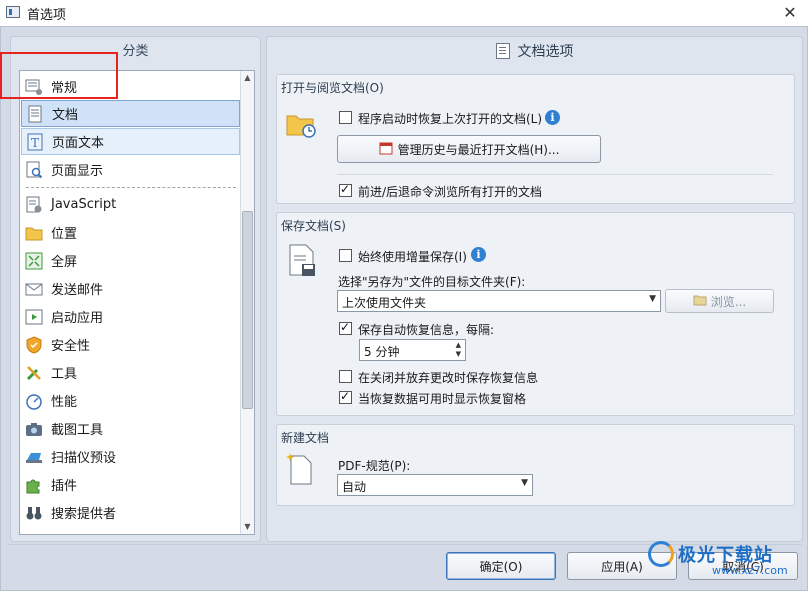 This screenshot has height=591, width=810. Describe the element at coordinates (303, 262) in the screenshot. I see `save-document-icon` at that location.